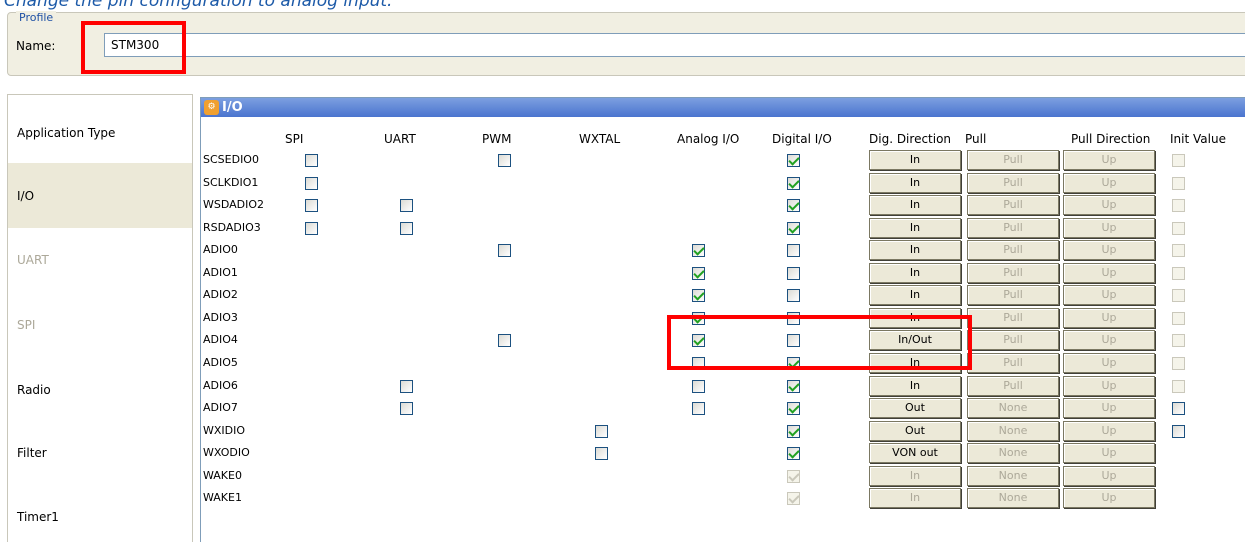 Image resolution: width=1245 pixels, height=549 pixels. I want to click on analog-checkbox-adio1, so click(698, 273).